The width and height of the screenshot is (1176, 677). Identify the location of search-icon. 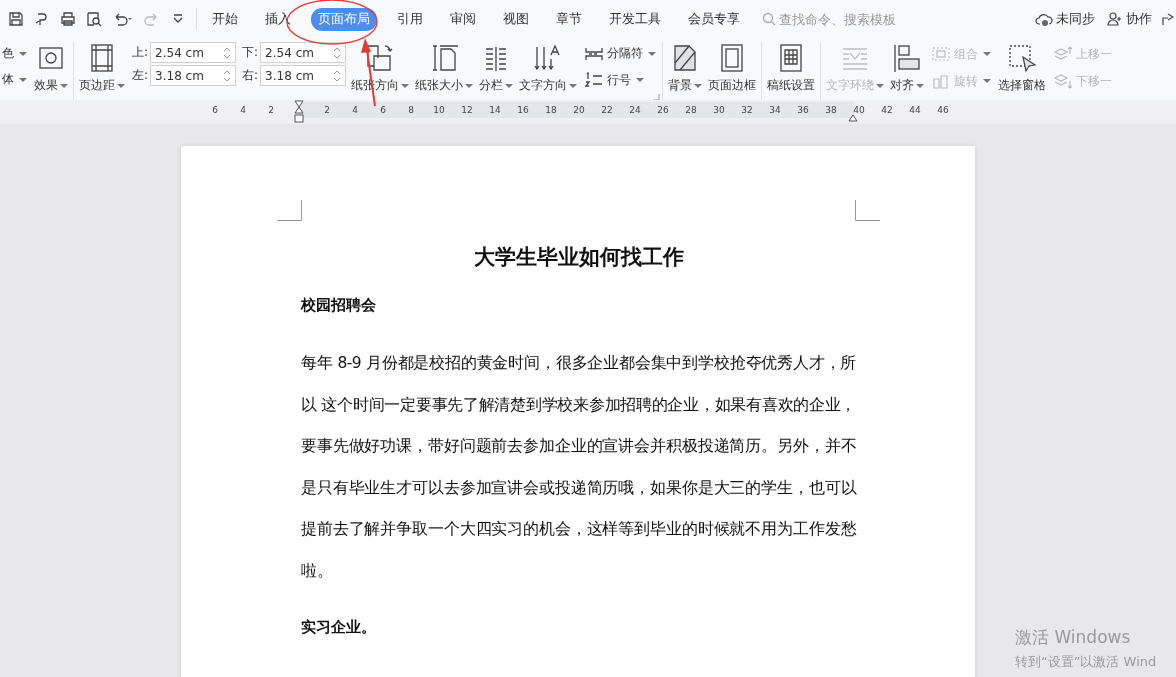
(769, 19).